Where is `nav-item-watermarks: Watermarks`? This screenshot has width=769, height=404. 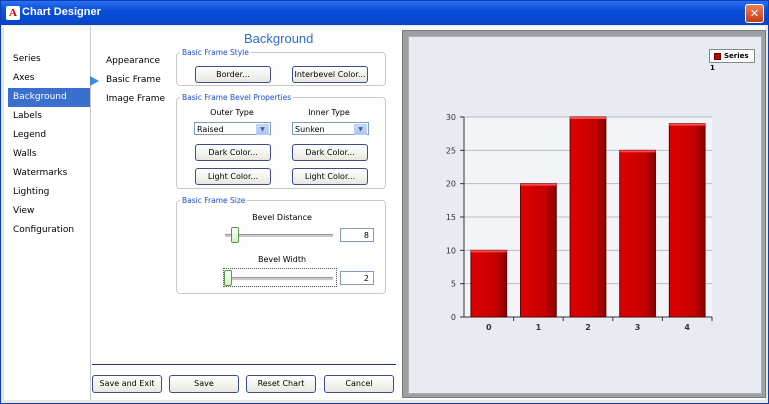
nav-item-watermarks: Watermarks is located at coordinates (49, 173).